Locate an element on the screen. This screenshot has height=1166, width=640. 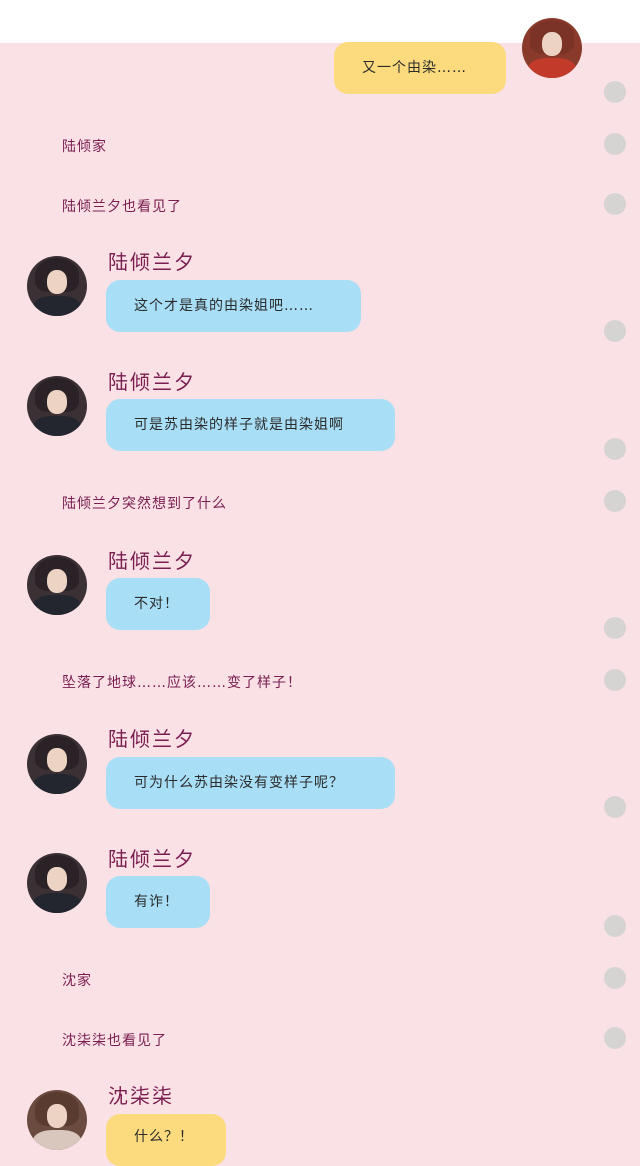
narration-text: 沈柒柒也看见了 is located at coordinates (114, 1041).